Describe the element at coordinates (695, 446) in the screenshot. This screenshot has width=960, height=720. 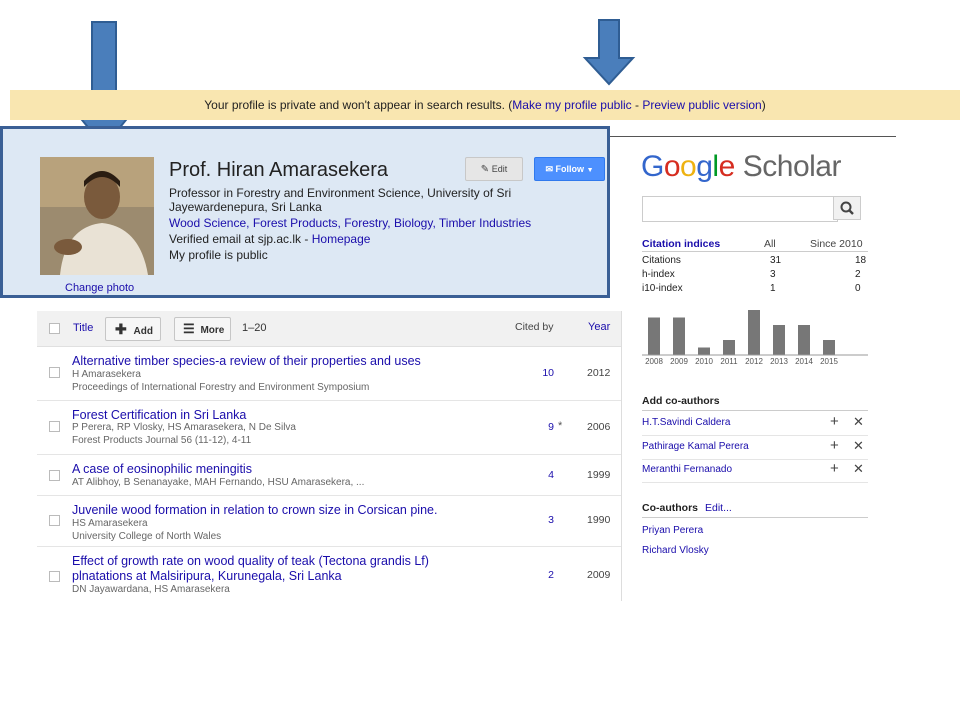
I see `suggested-coauthor-name: Pathirage Kamal Perera` at that location.